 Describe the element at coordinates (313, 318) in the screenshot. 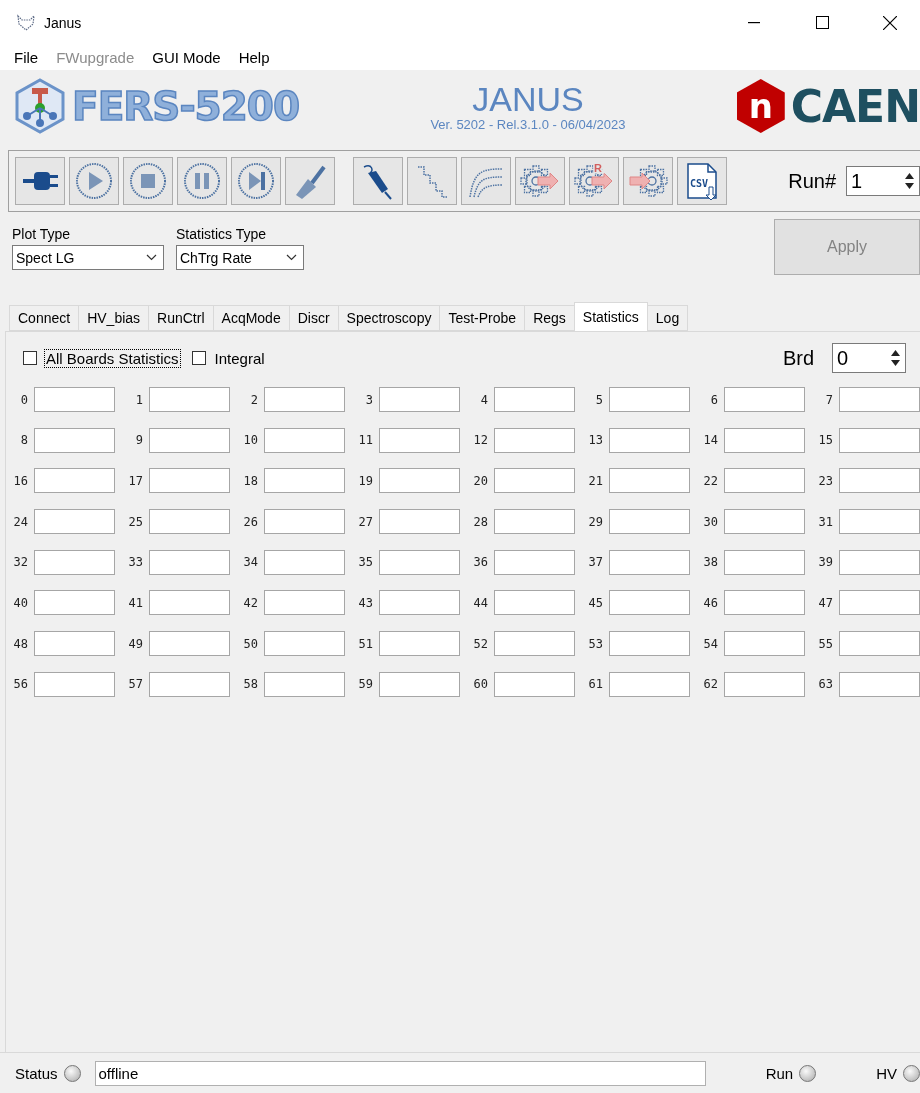

I see `tab: Discr` at that location.